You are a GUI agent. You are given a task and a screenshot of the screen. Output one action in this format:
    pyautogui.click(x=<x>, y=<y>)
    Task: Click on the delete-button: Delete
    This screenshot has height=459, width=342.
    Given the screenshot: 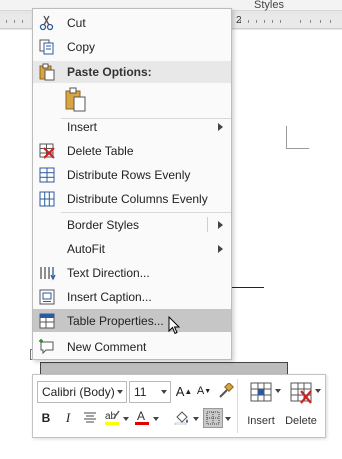 What is the action you would take?
    pyautogui.click(x=301, y=406)
    